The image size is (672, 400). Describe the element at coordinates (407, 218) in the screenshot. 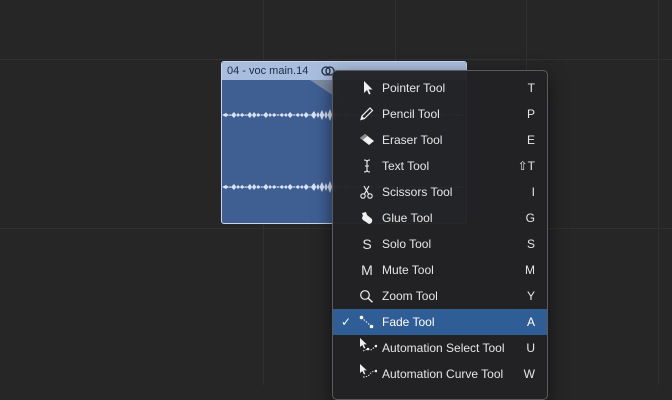

I see `menu-item-label: Glue Tool` at that location.